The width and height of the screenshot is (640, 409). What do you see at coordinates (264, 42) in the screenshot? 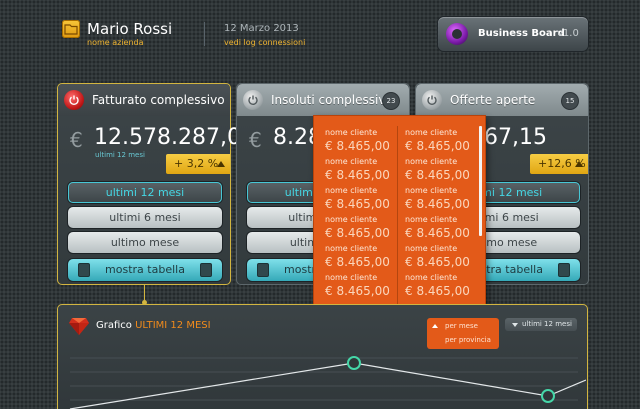
I see `connection-log-link: vedi log connessioni` at bounding box center [264, 42].